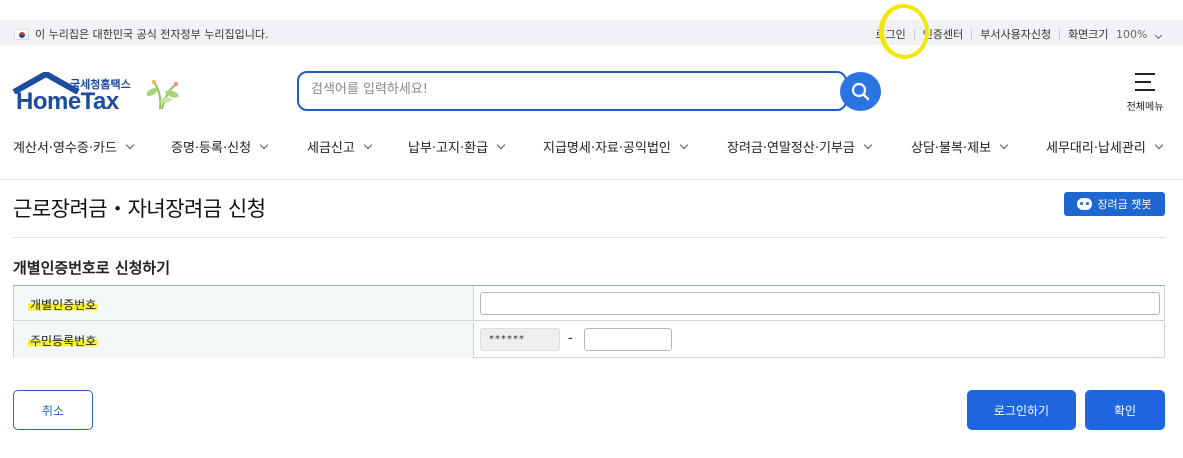  I want to click on nav-label: 증명·등록·신청, so click(211, 148).